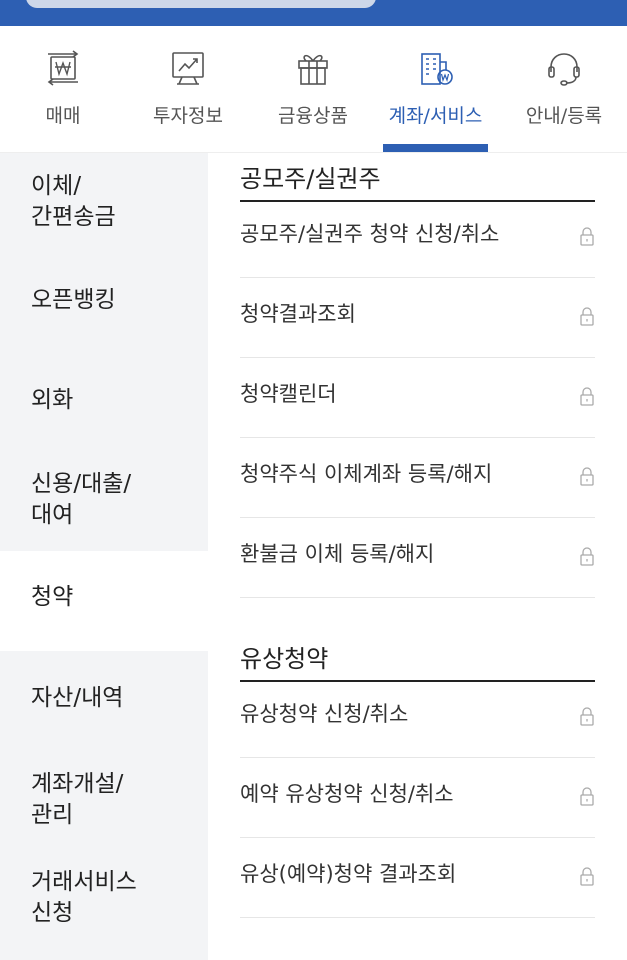 Image resolution: width=627 pixels, height=960 pixels. I want to click on menu-item-label: 청약주식 이체계좌 등록/해지, so click(366, 474).